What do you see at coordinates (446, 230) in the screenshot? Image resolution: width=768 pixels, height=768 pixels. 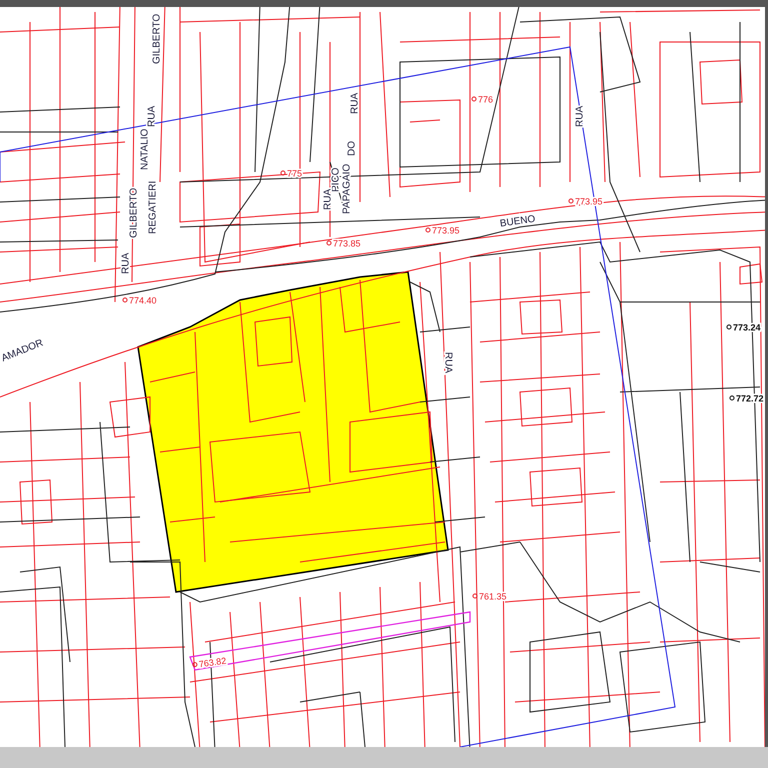 I see `elevation-label: 773.95` at bounding box center [446, 230].